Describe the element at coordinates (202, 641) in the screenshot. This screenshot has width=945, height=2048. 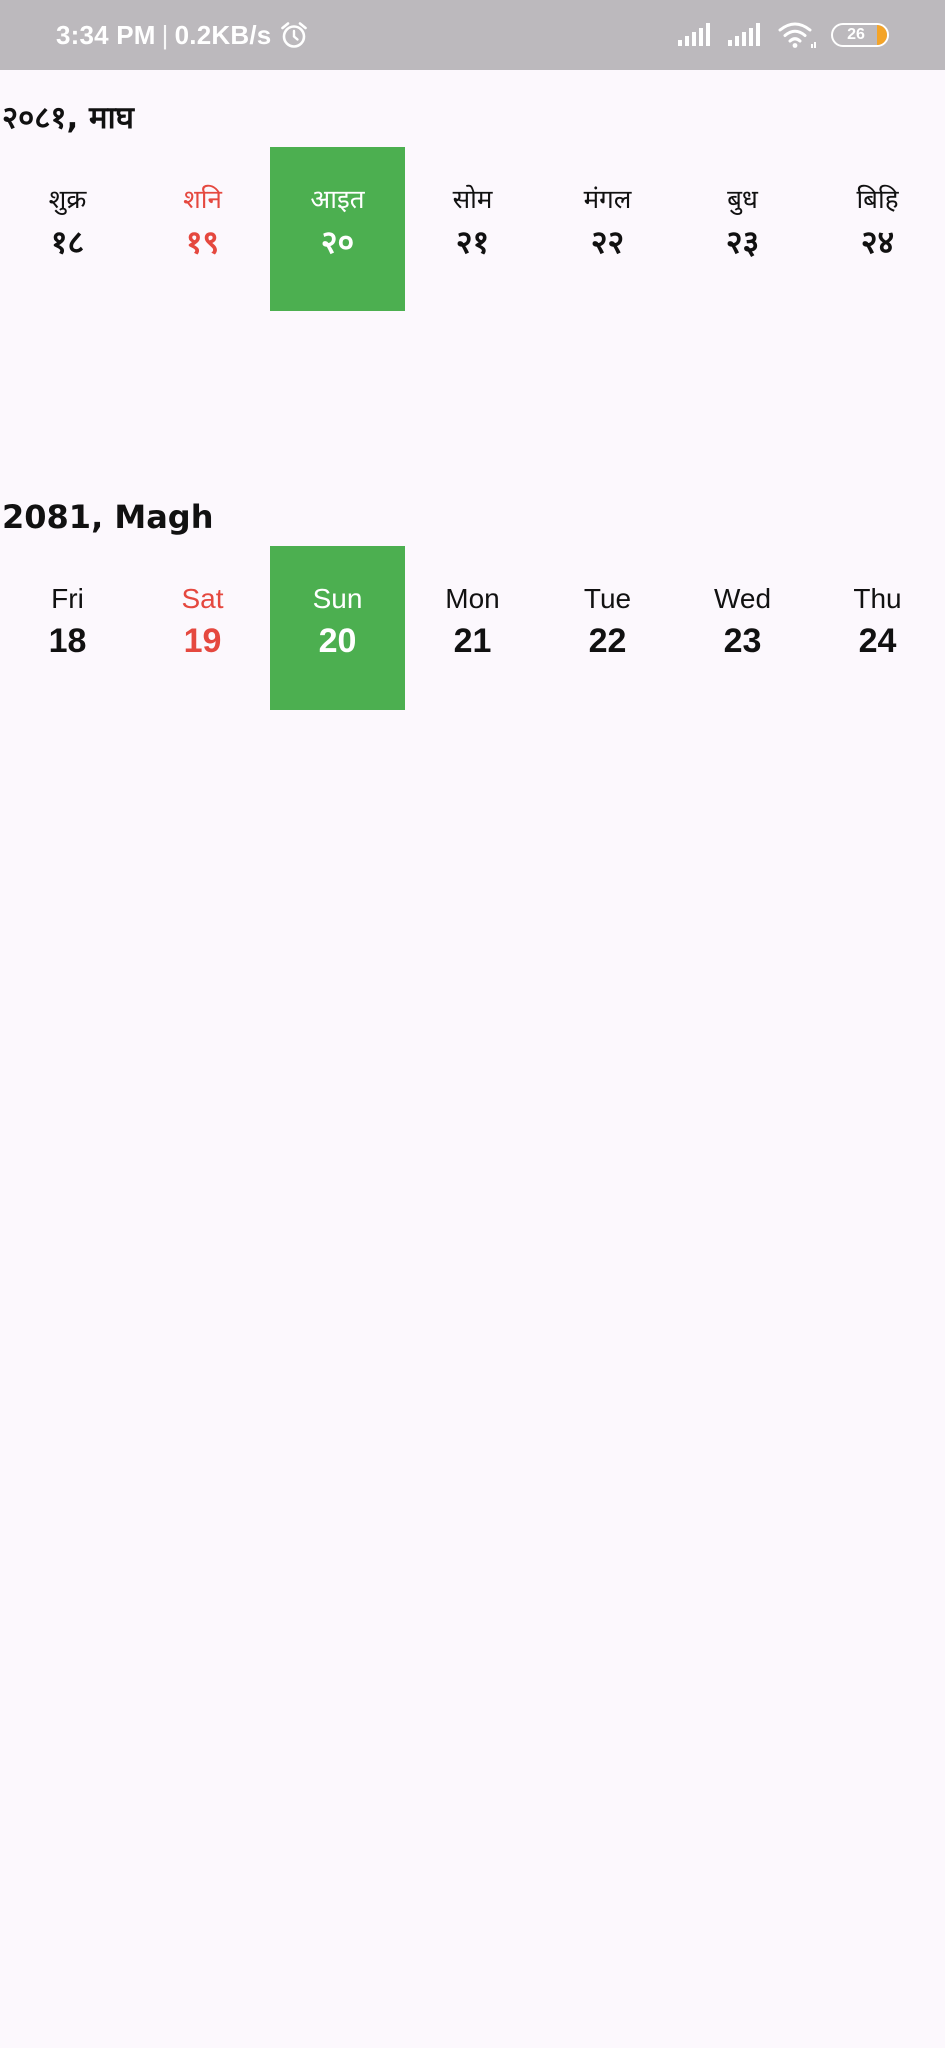
I see `day-date: 19` at that location.